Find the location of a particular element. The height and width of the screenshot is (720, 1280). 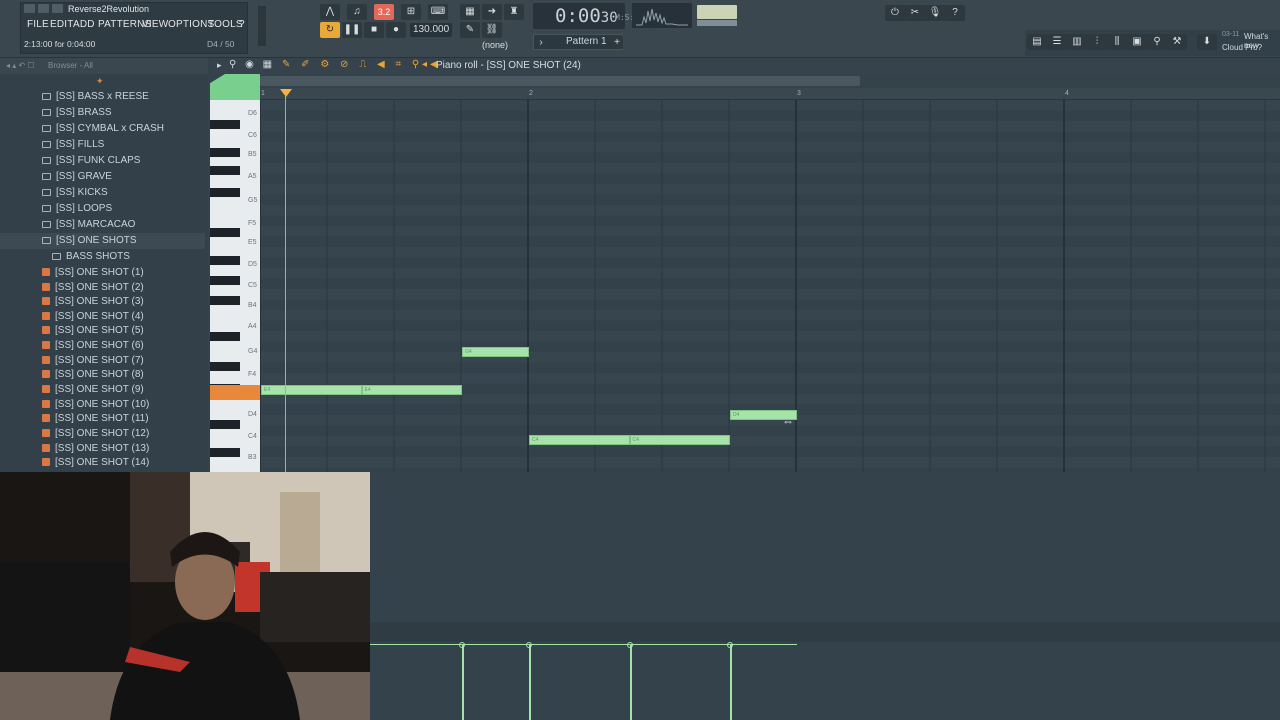

undo-icon: ⏻ is located at coordinates (895, 13).